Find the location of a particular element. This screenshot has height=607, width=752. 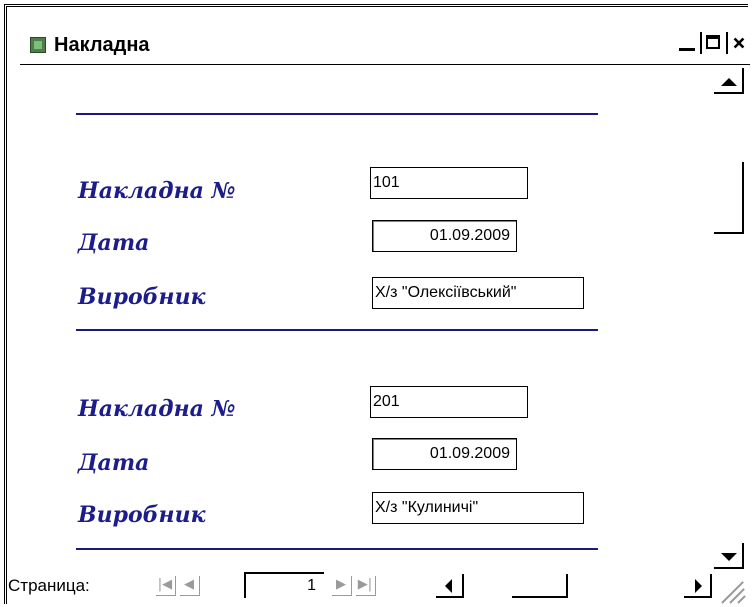

maximize-button is located at coordinates (713, 43).